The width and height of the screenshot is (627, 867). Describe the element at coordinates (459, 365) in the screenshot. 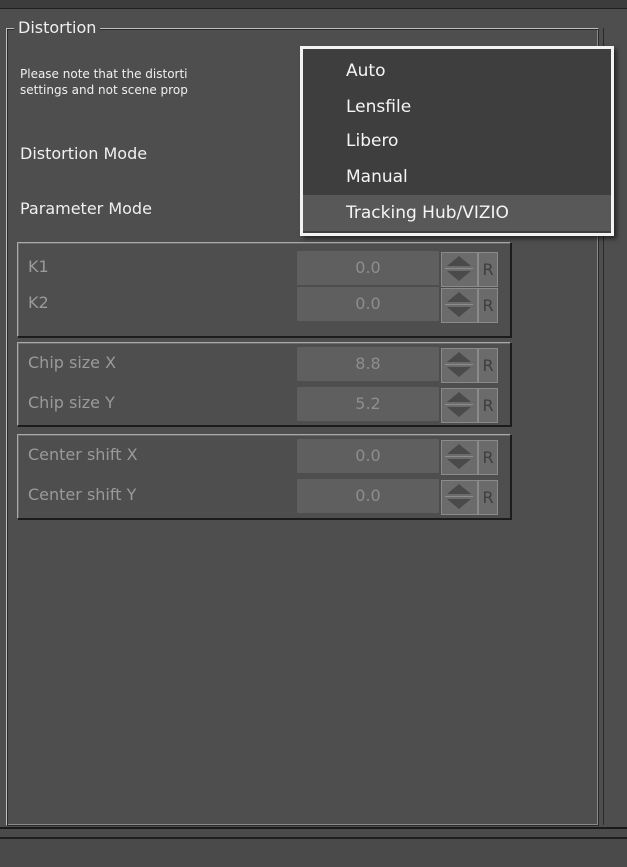

I see `chip-size-x-spinner` at that location.